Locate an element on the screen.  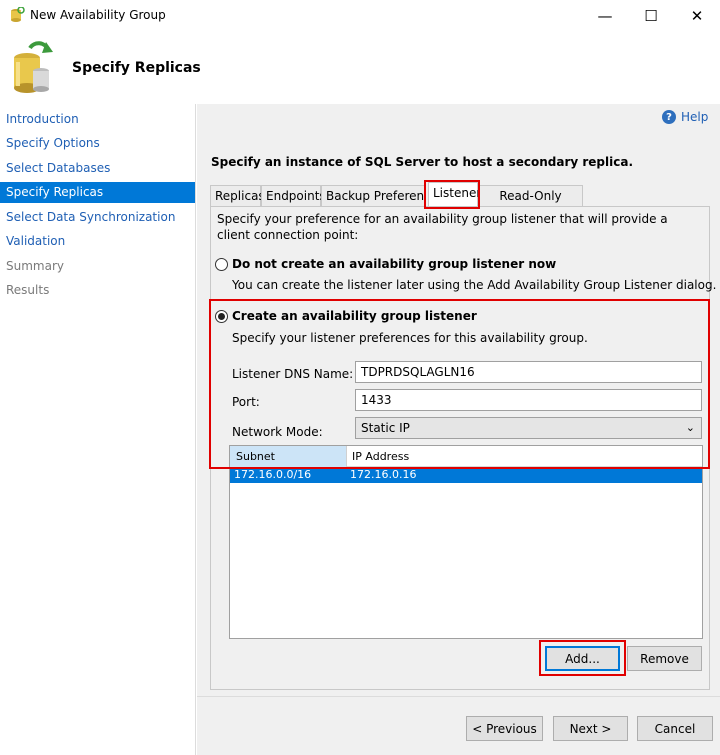
port-label: Port: is located at coordinates (246, 402).